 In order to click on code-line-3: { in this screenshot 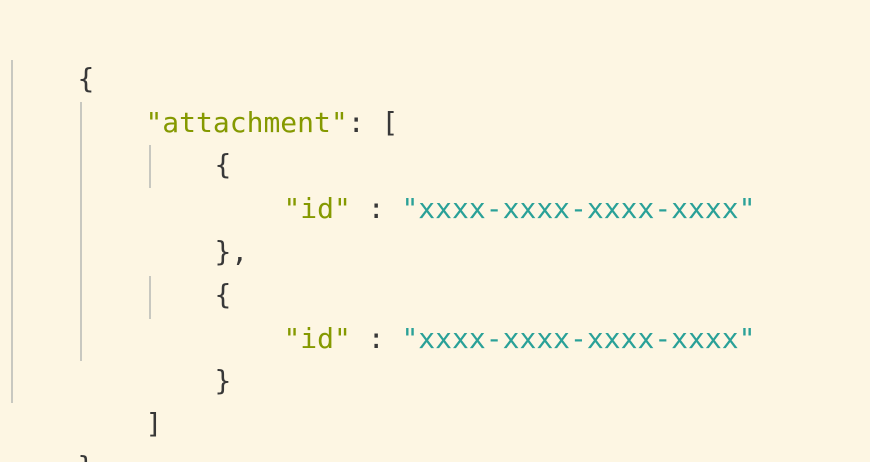, I will do `click(189, 140)`.